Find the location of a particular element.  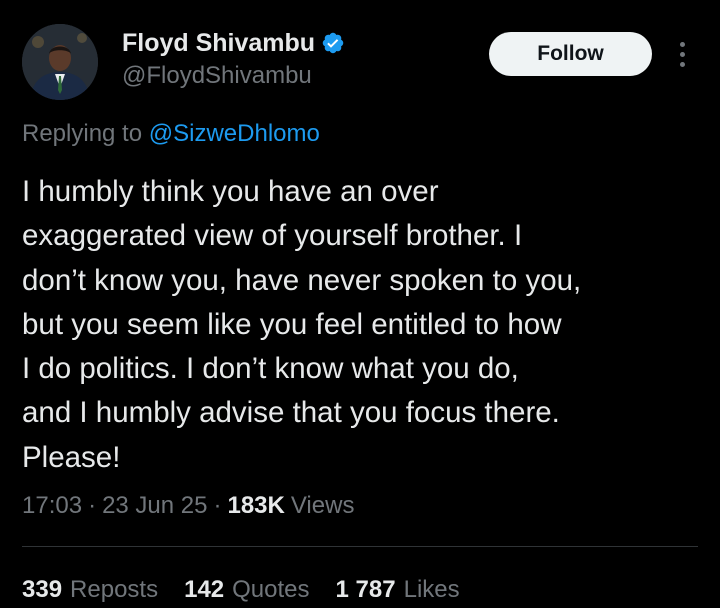

tweet-meta: 17:03 · 23 Jun 25 · 183K Views is located at coordinates (188, 506).